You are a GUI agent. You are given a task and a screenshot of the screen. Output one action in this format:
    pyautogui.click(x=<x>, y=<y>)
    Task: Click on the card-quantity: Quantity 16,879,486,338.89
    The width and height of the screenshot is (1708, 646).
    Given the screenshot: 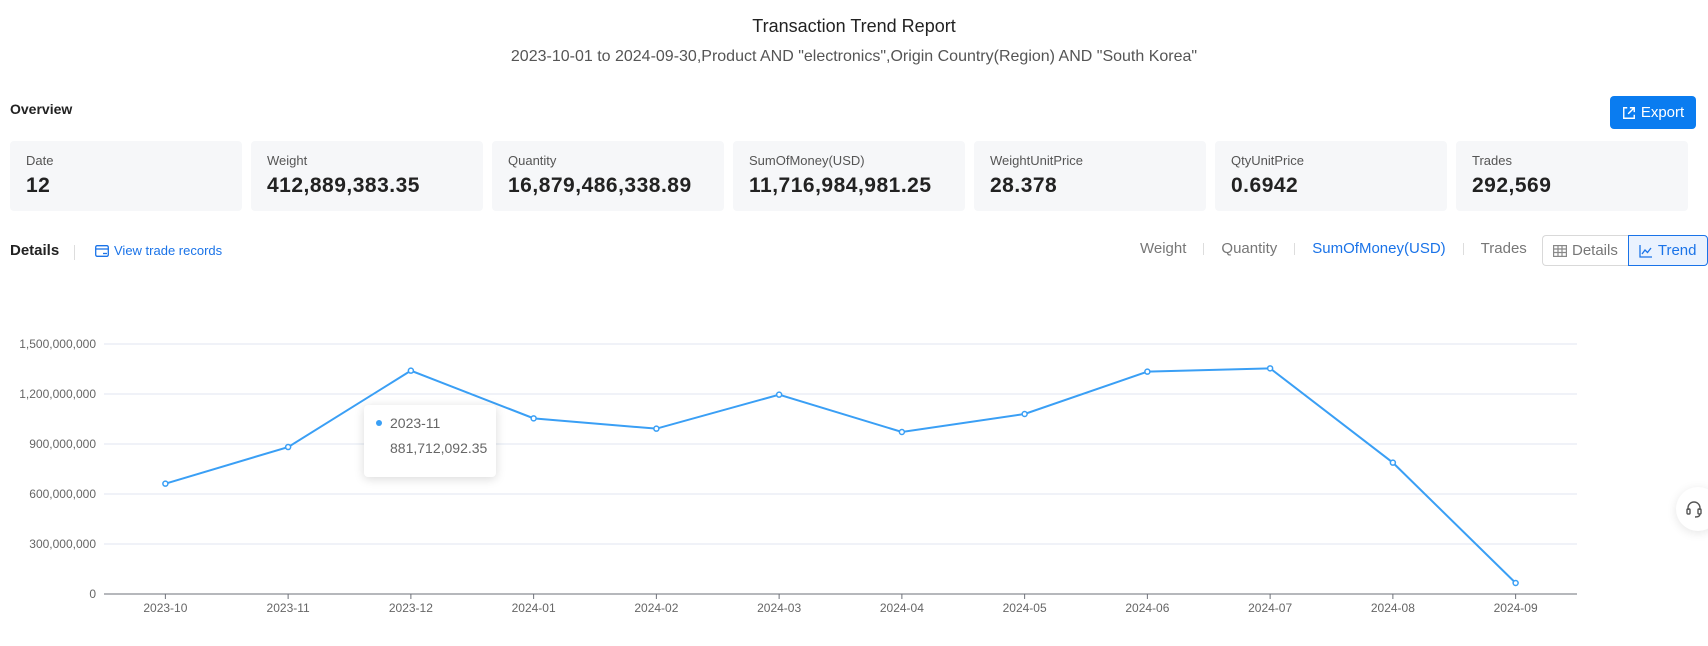 What is the action you would take?
    pyautogui.click(x=608, y=176)
    